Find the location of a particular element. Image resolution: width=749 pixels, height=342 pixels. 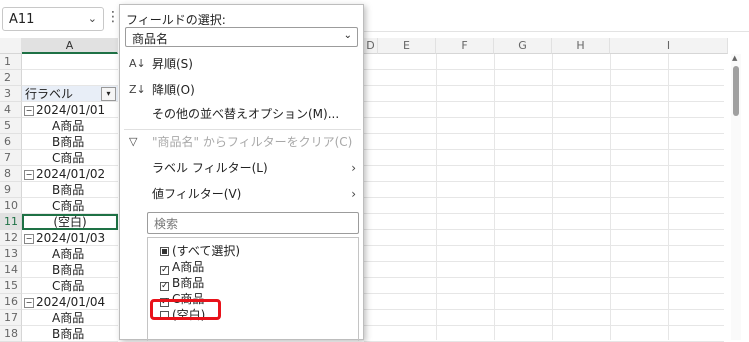

row-header: 2 is located at coordinates (11, 78).